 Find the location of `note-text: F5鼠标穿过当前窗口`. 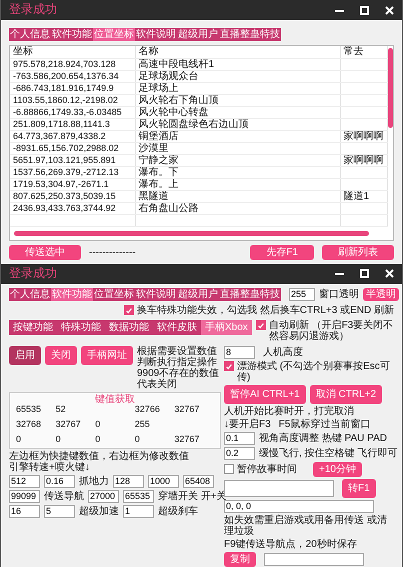

note-text: F5鼠标穿过当前窗口 is located at coordinates (324, 424).